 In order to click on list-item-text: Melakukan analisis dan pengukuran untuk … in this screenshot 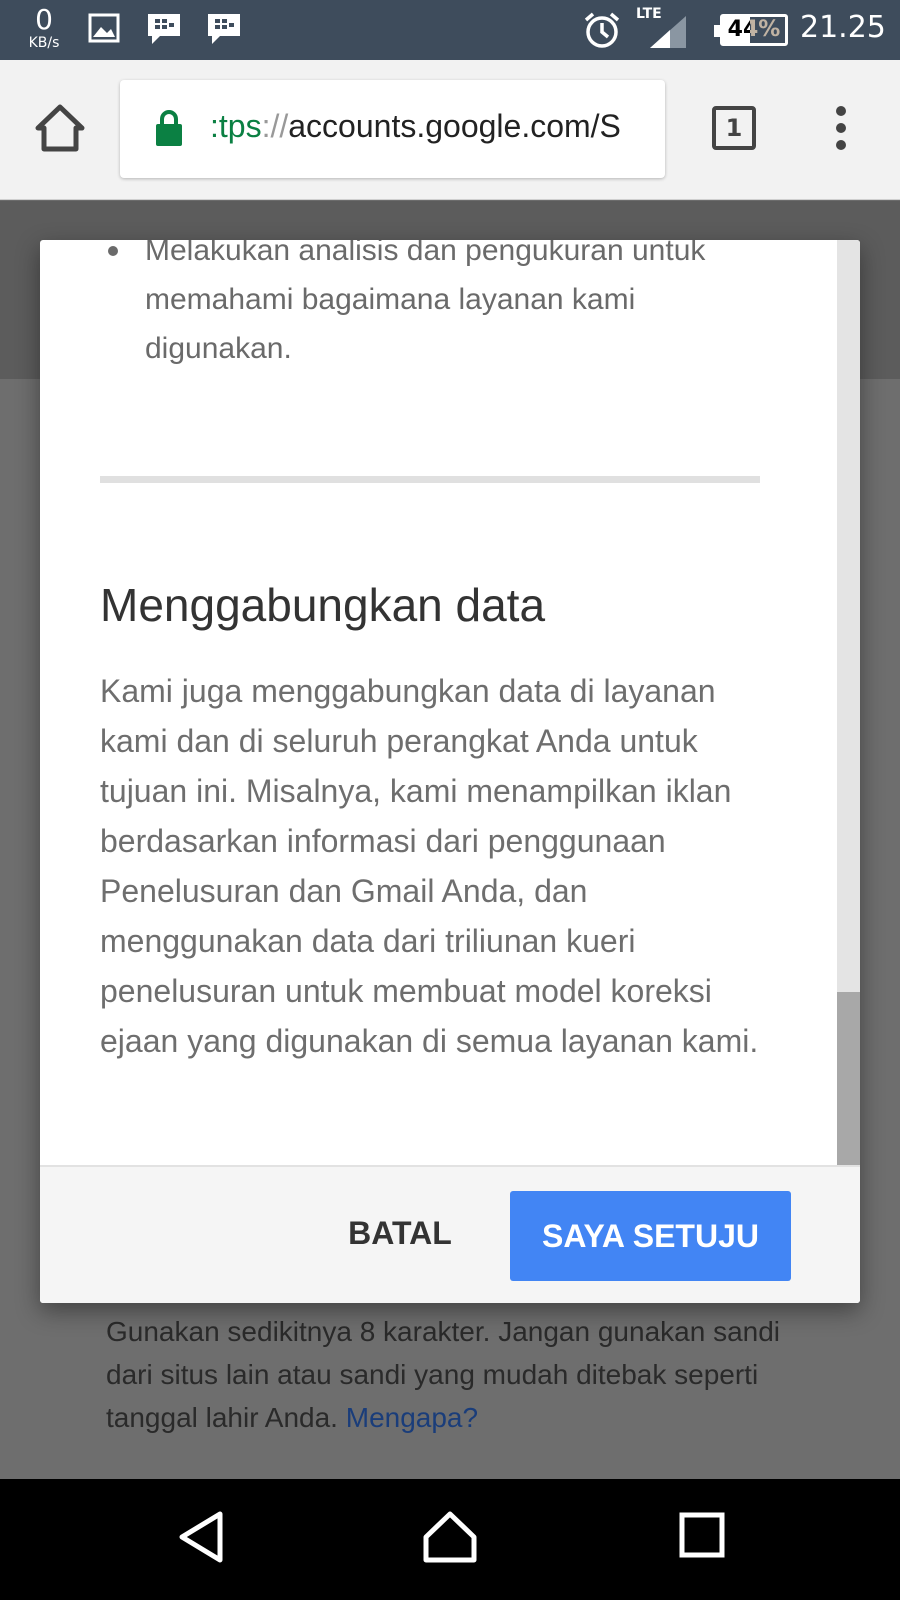, I will do `click(425, 302)`.